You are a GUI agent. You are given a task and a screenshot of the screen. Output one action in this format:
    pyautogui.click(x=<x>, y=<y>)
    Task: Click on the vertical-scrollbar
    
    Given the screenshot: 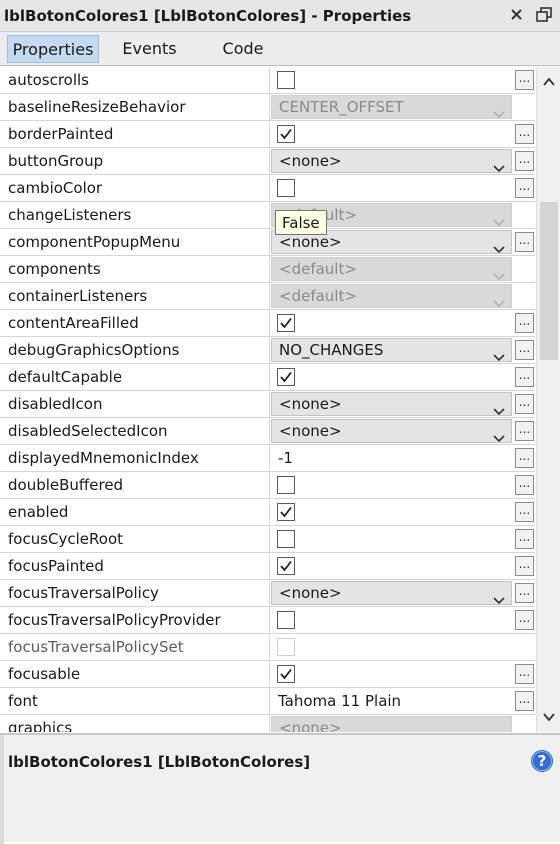 What is the action you would take?
    pyautogui.click(x=548, y=399)
    